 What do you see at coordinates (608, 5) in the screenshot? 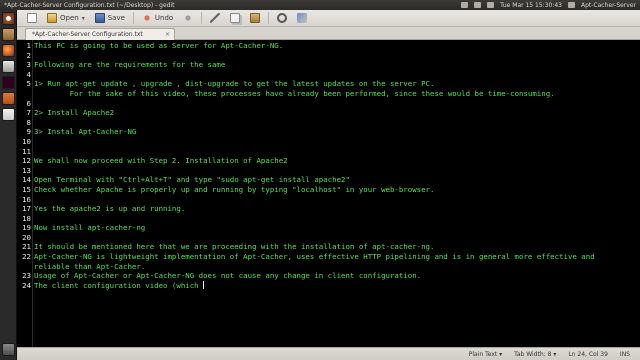
I see `user-name: Apt-Cacher-Server` at bounding box center [608, 5].